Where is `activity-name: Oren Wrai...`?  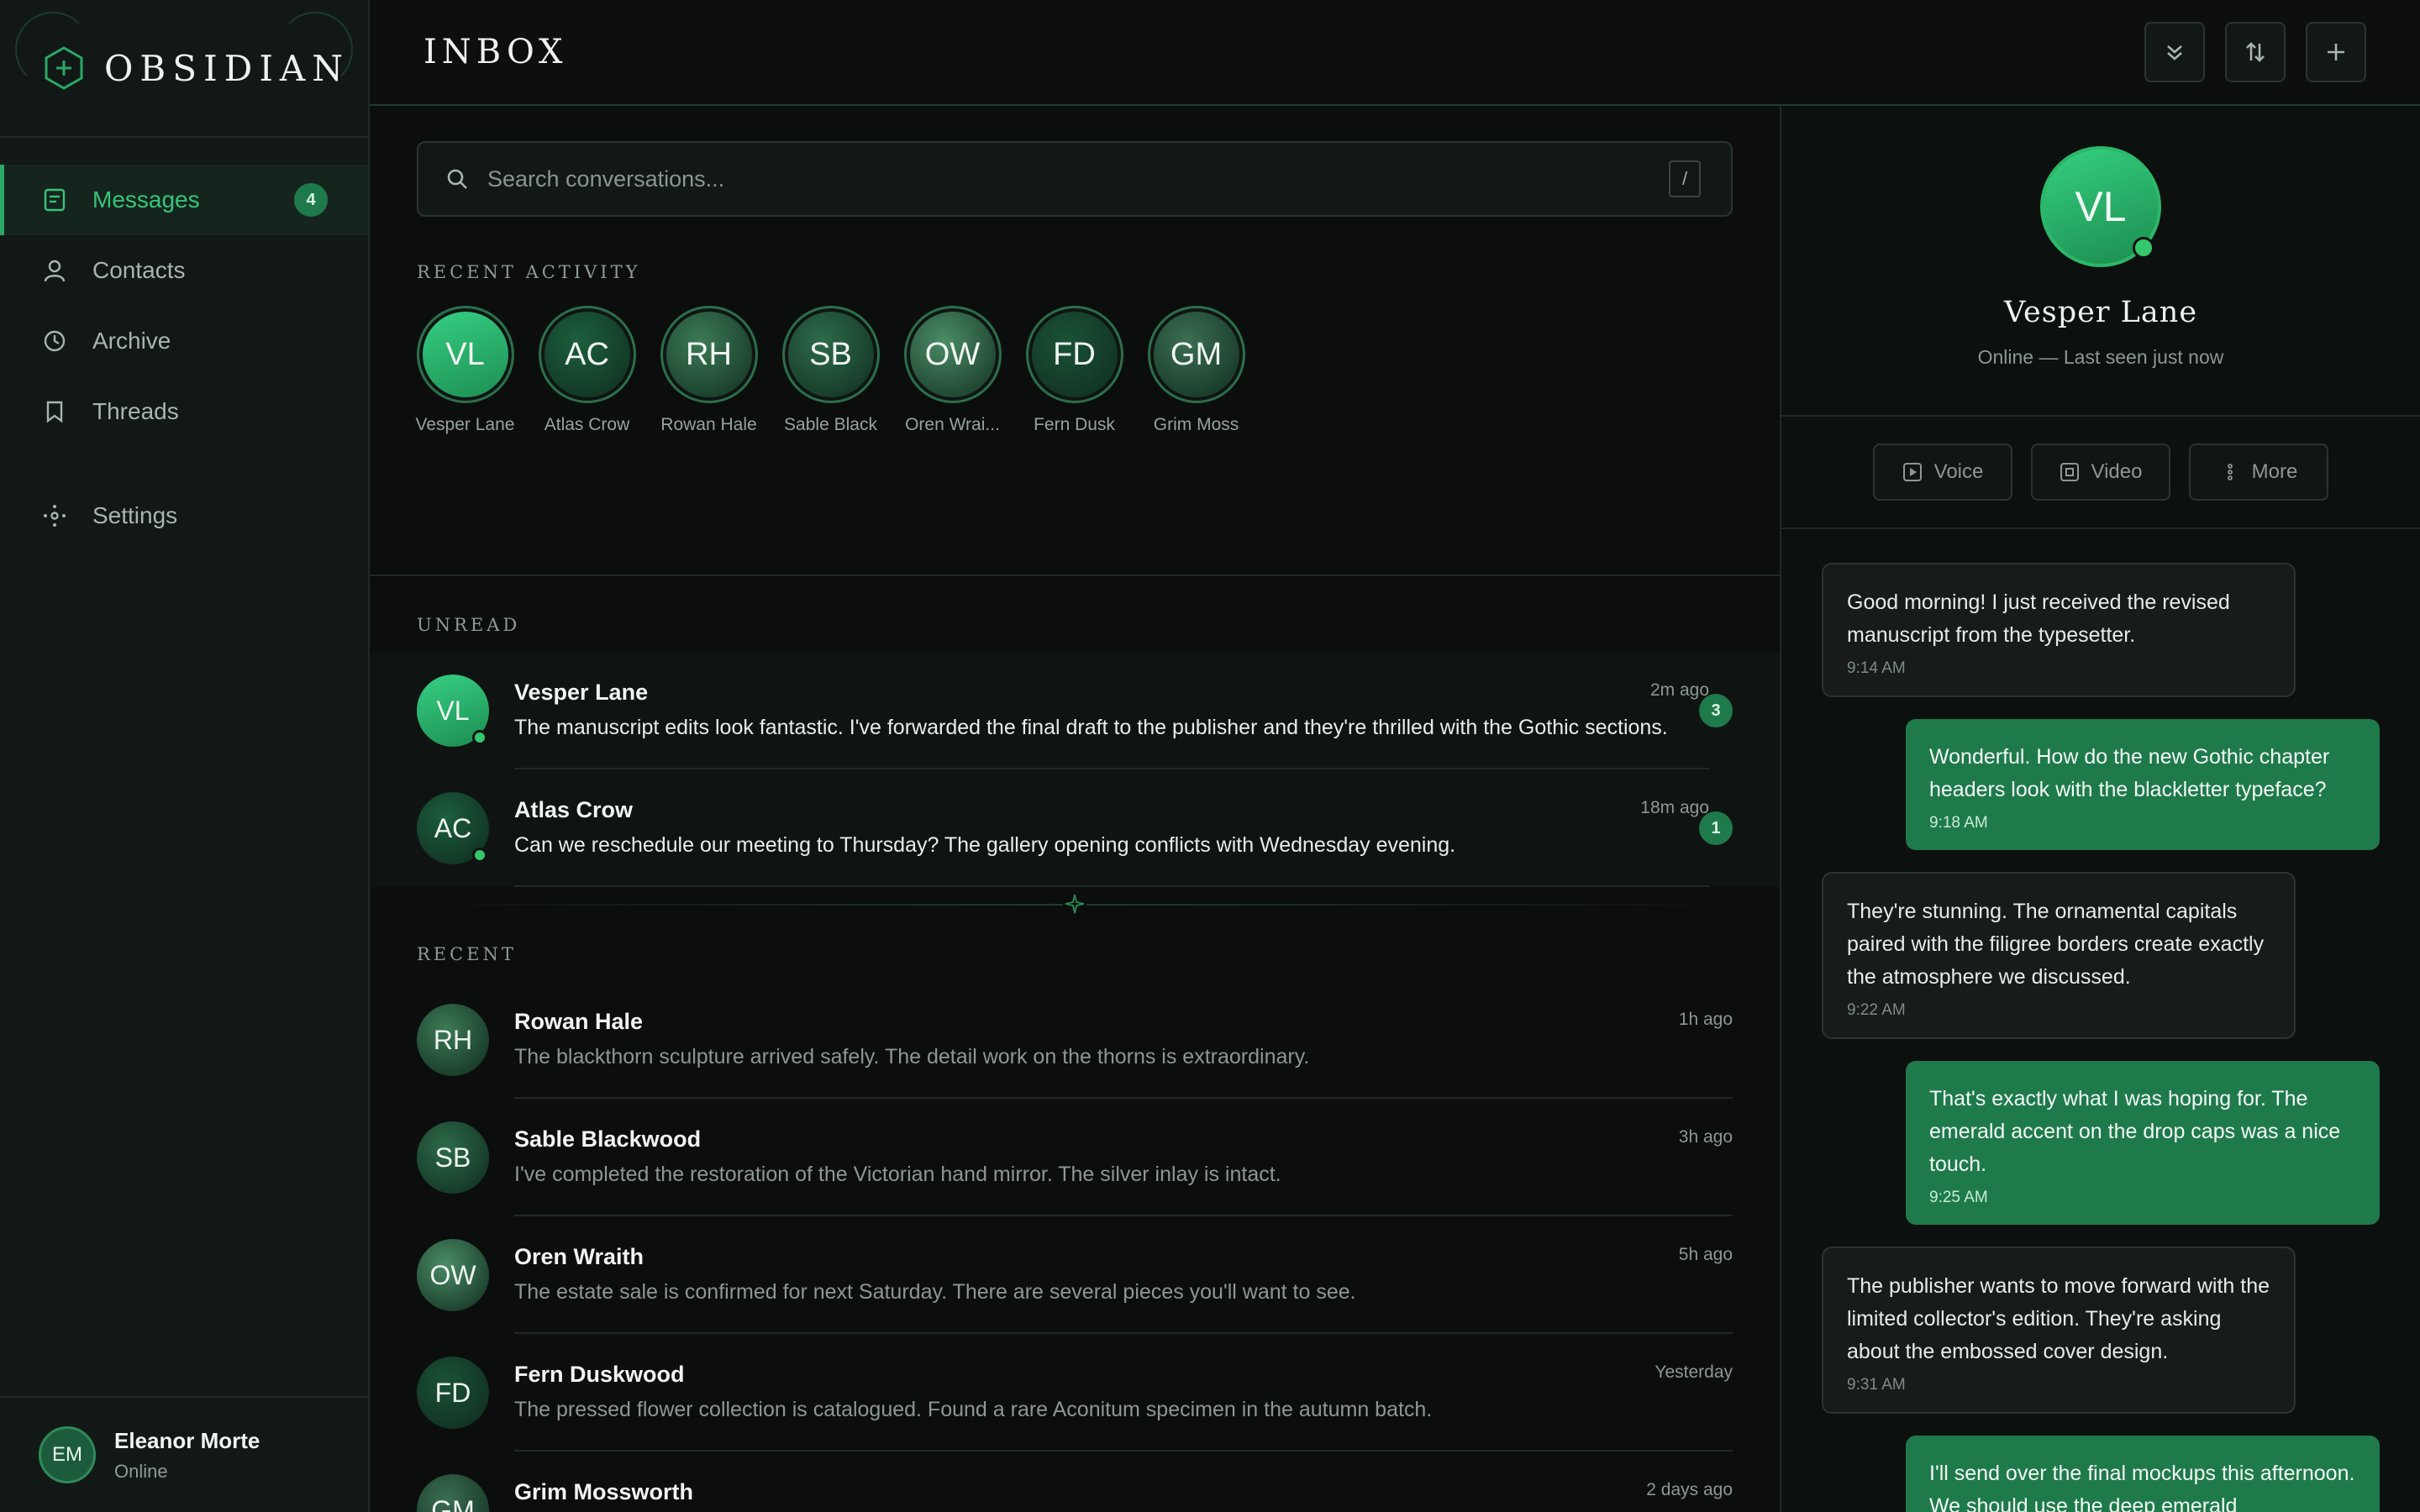
activity-name: Oren Wrai... is located at coordinates (953, 424).